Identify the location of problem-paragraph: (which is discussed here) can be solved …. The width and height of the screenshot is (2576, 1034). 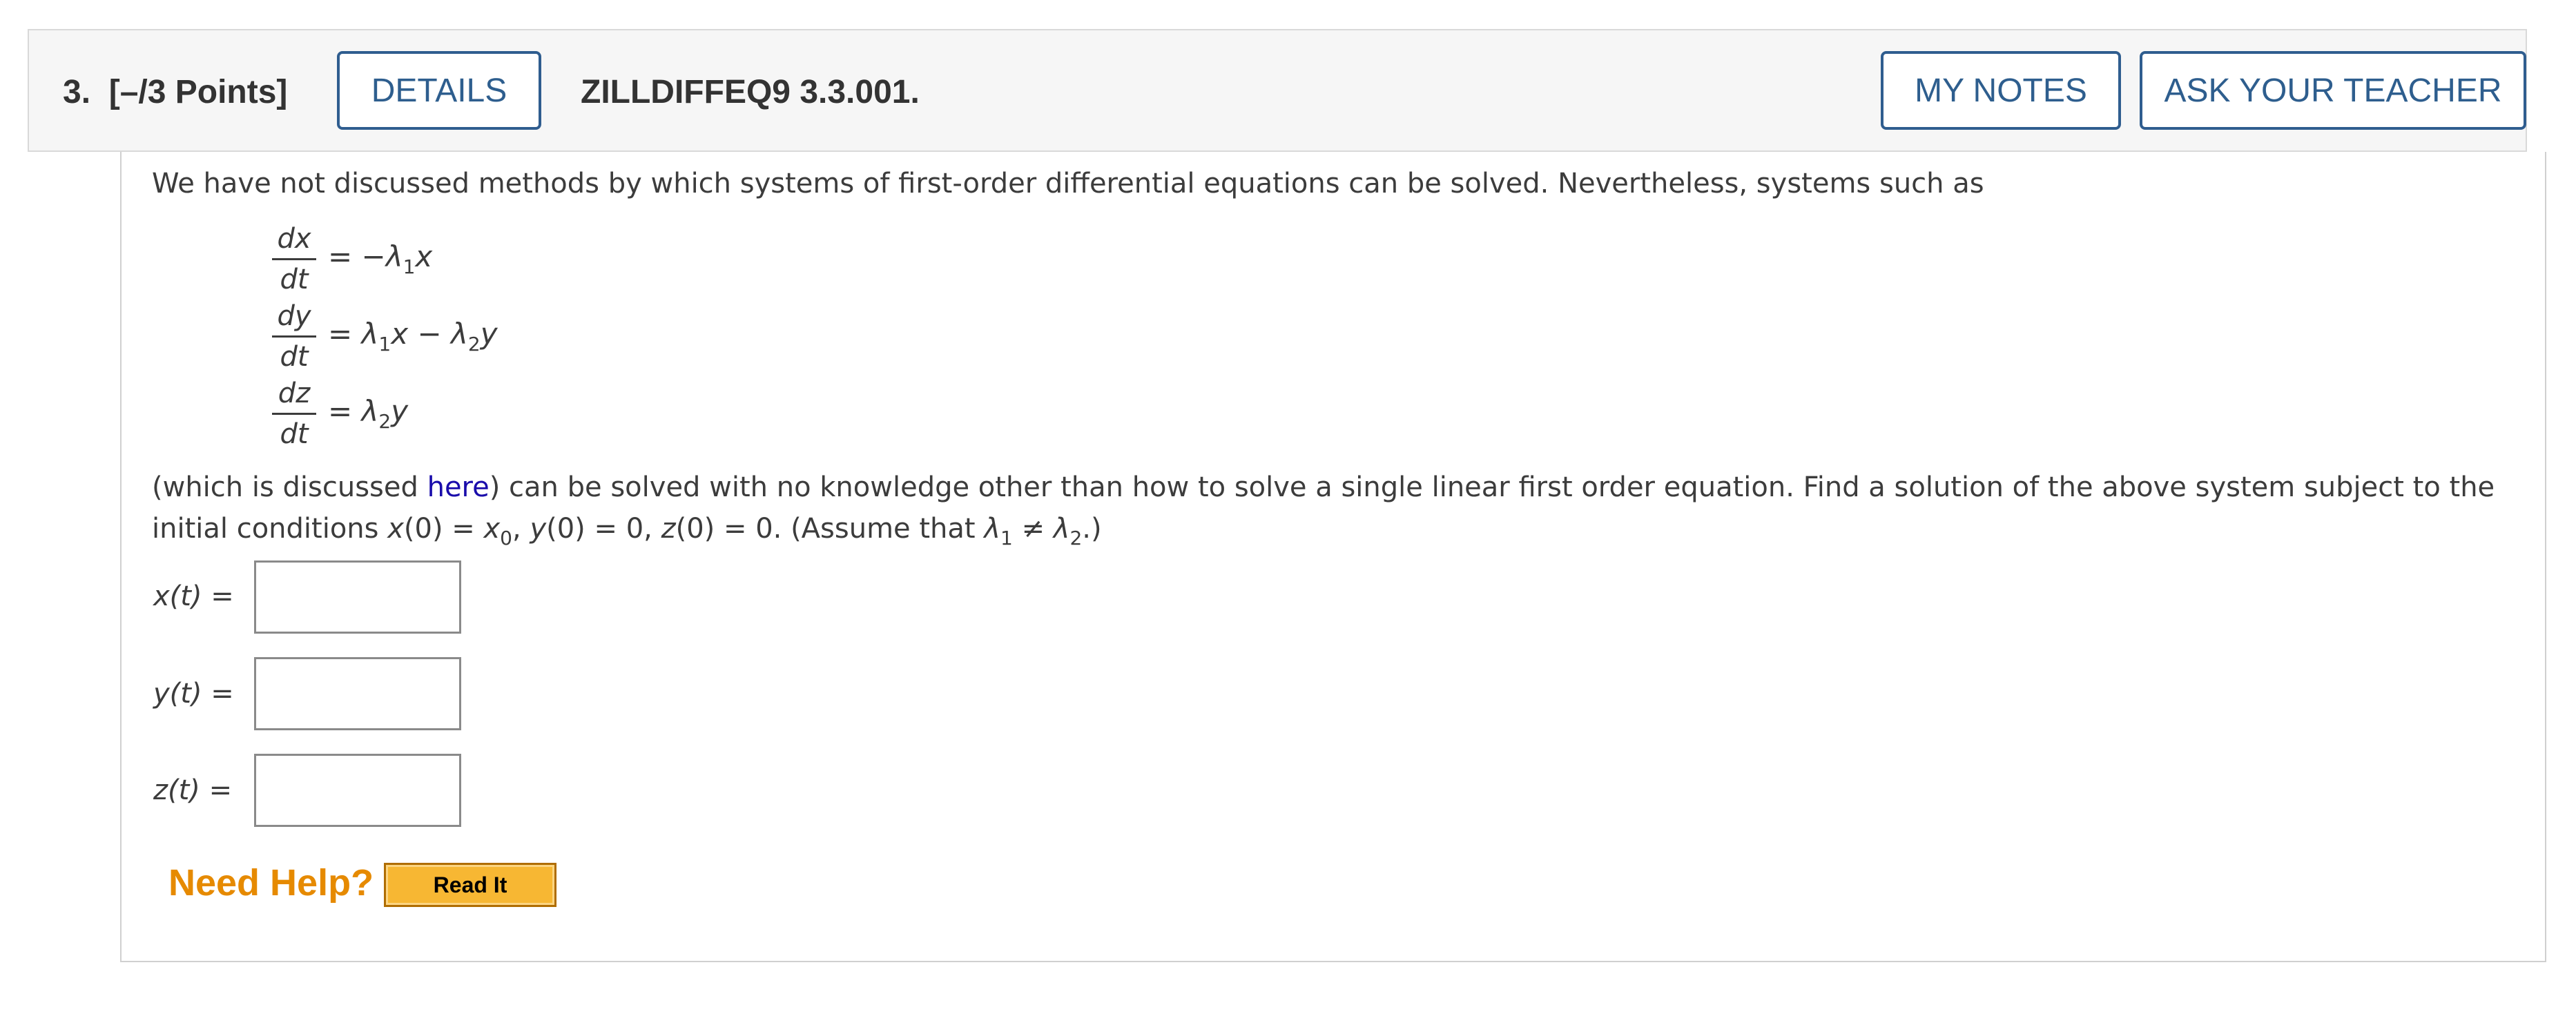
(1324, 487).